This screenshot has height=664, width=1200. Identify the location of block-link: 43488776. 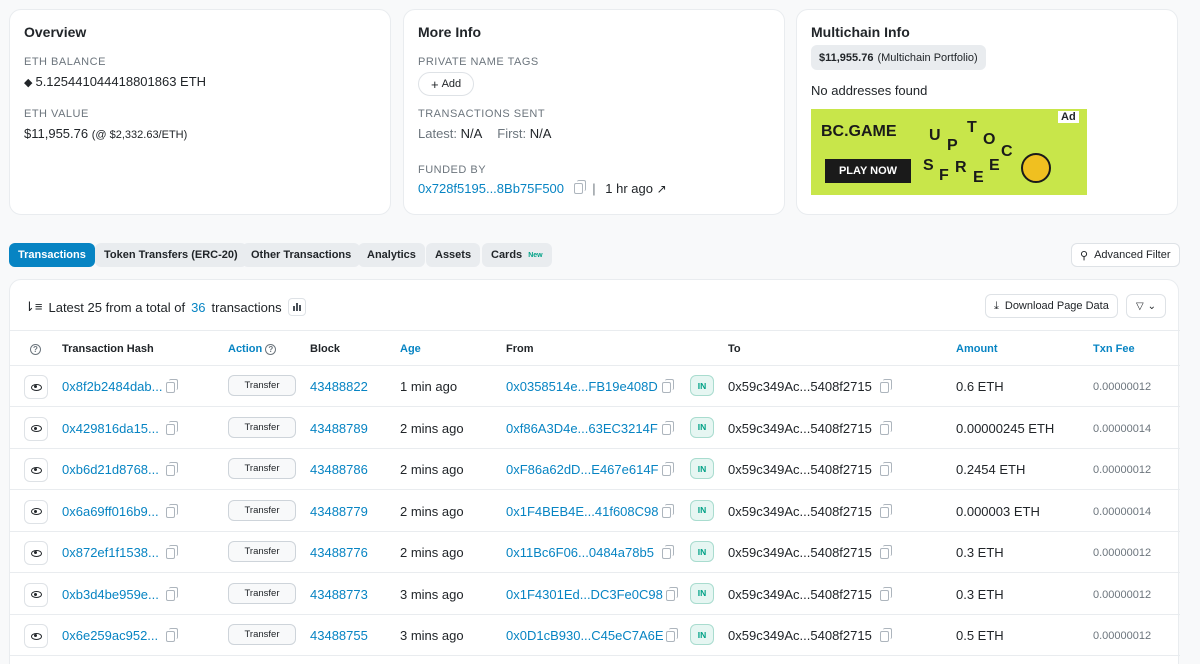
(339, 552).